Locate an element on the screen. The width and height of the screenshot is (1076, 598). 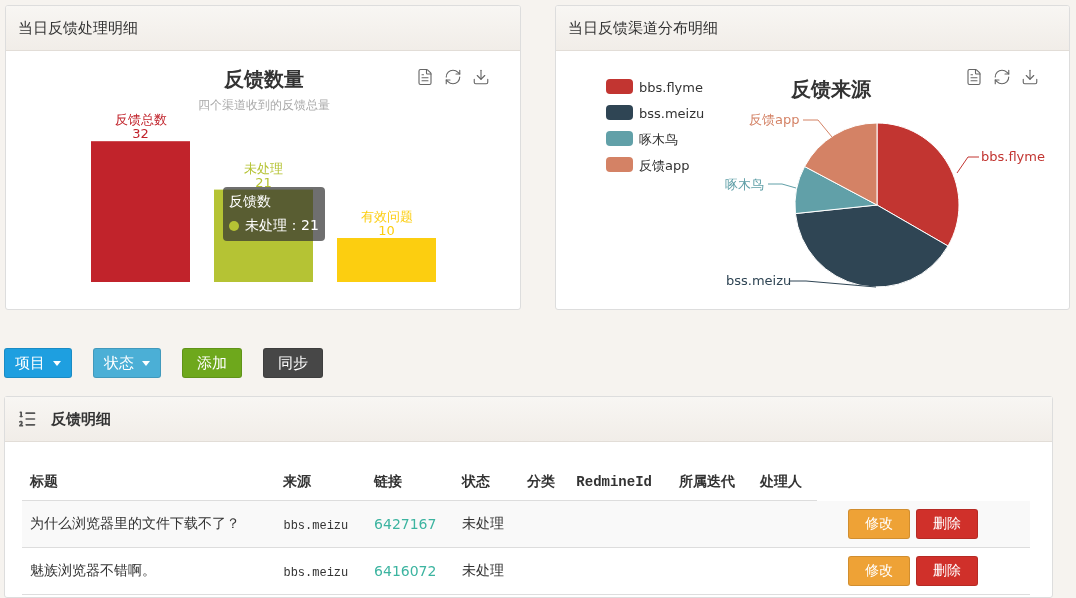
table-cell: 为什么浏览器里的文件下载不了？ is located at coordinates (135, 523).